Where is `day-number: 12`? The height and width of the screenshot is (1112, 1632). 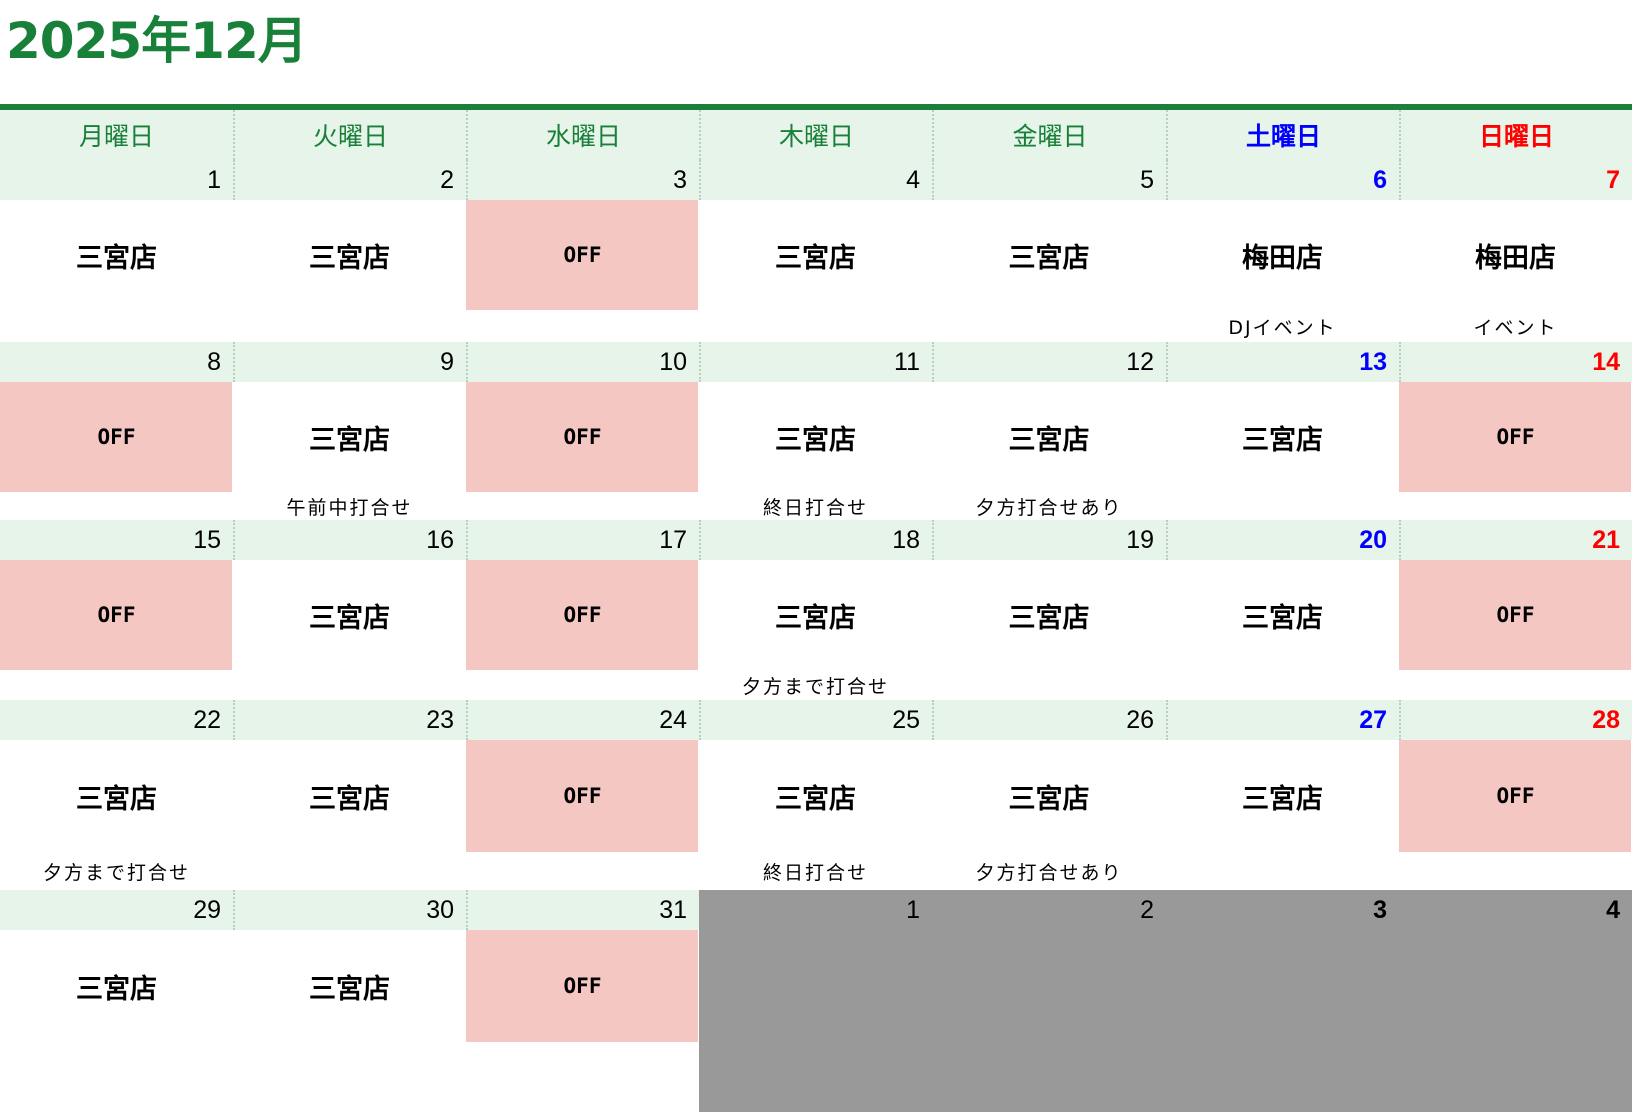
day-number: 12 is located at coordinates (1049, 362).